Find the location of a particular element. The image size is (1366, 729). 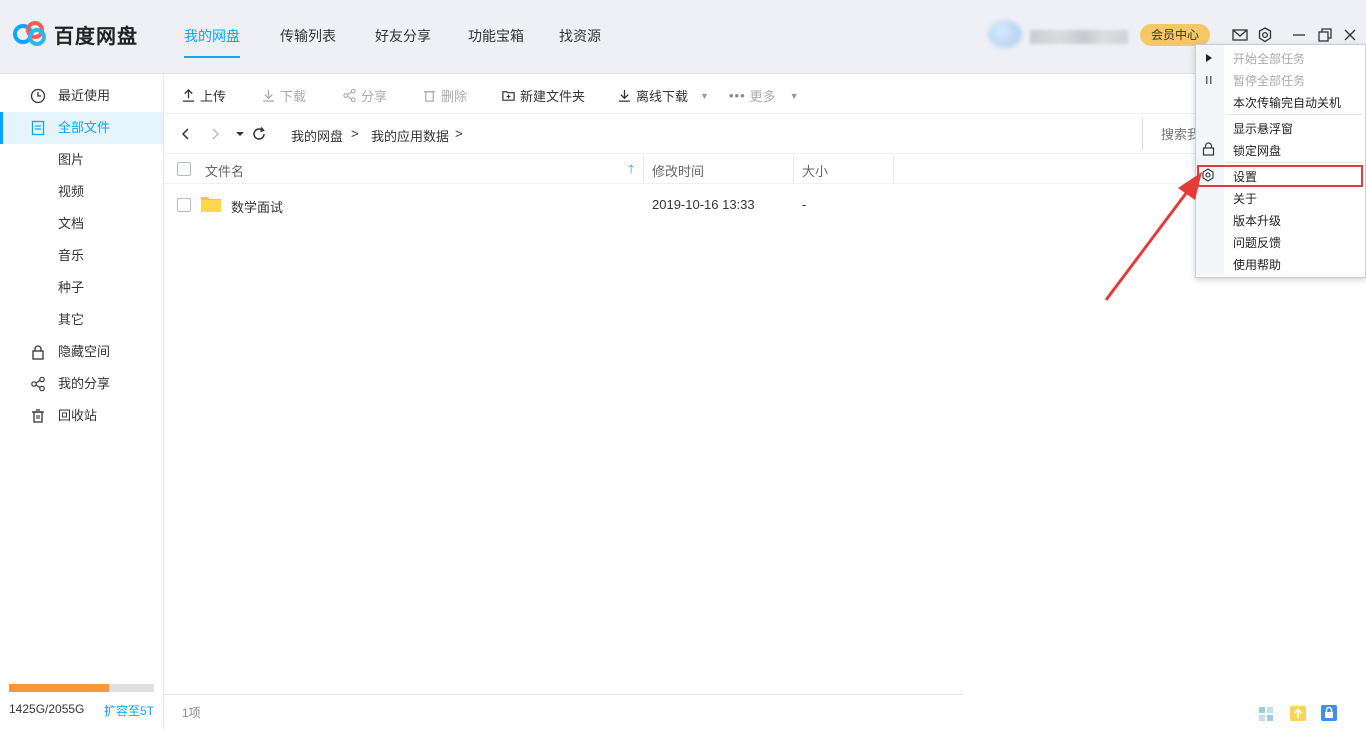

share-button: 分享 is located at coordinates (364, 95).